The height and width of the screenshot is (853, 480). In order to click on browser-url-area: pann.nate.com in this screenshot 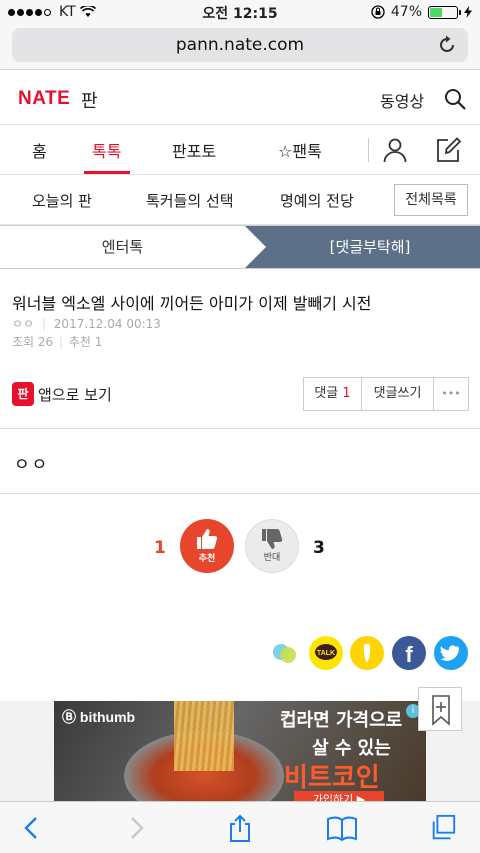, I will do `click(240, 47)`.